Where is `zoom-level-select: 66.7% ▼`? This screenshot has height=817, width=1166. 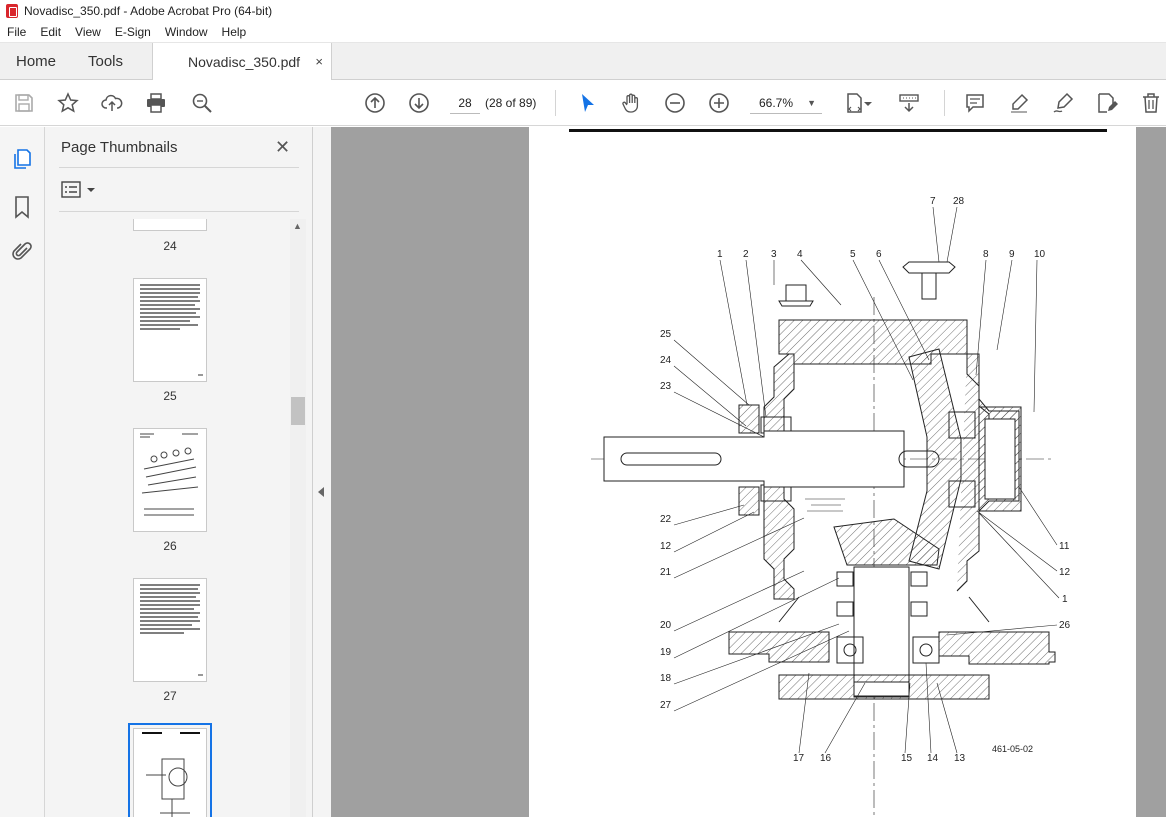 zoom-level-select: 66.7% ▼ is located at coordinates (786, 103).